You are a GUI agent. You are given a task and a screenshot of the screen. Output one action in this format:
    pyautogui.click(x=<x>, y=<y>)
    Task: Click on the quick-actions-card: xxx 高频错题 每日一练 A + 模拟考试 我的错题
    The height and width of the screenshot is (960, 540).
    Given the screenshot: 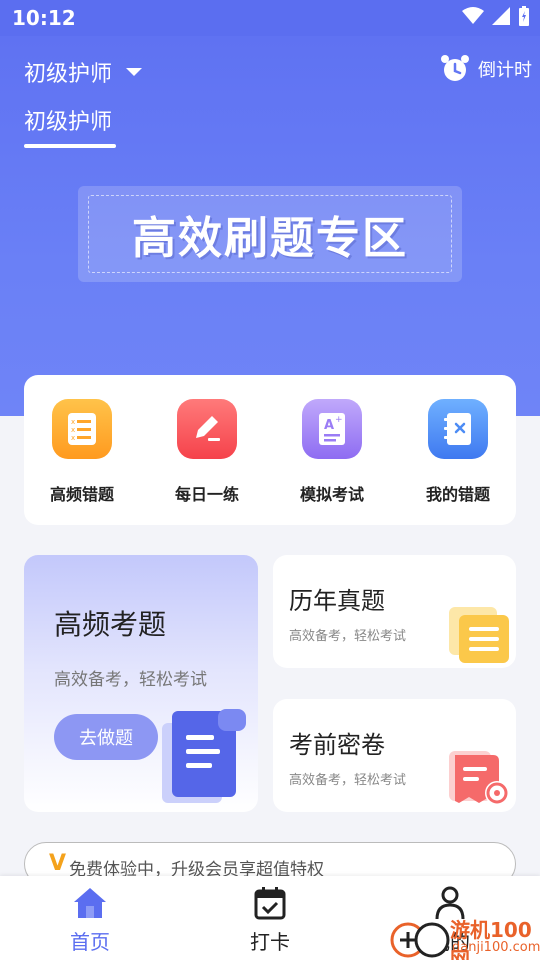 What is the action you would take?
    pyautogui.click(x=270, y=450)
    